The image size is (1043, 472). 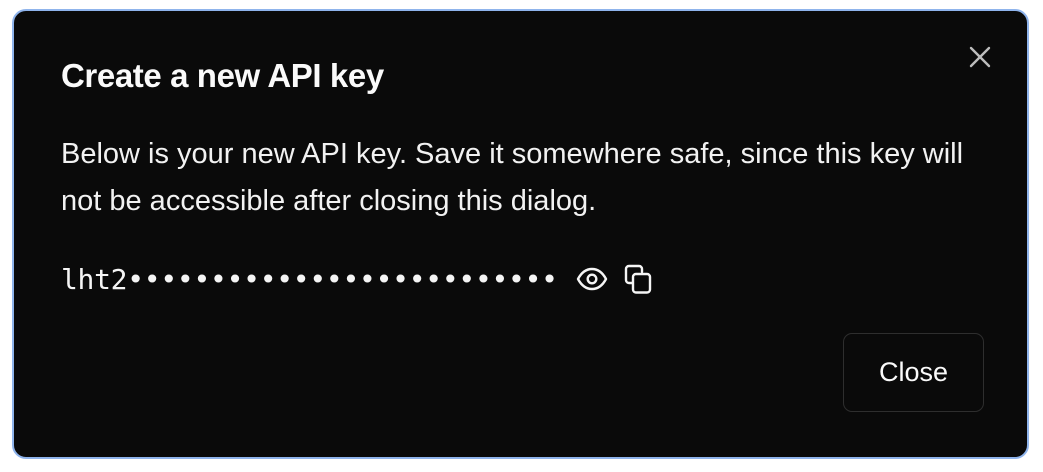 I want to click on close-icon, so click(x=980, y=57).